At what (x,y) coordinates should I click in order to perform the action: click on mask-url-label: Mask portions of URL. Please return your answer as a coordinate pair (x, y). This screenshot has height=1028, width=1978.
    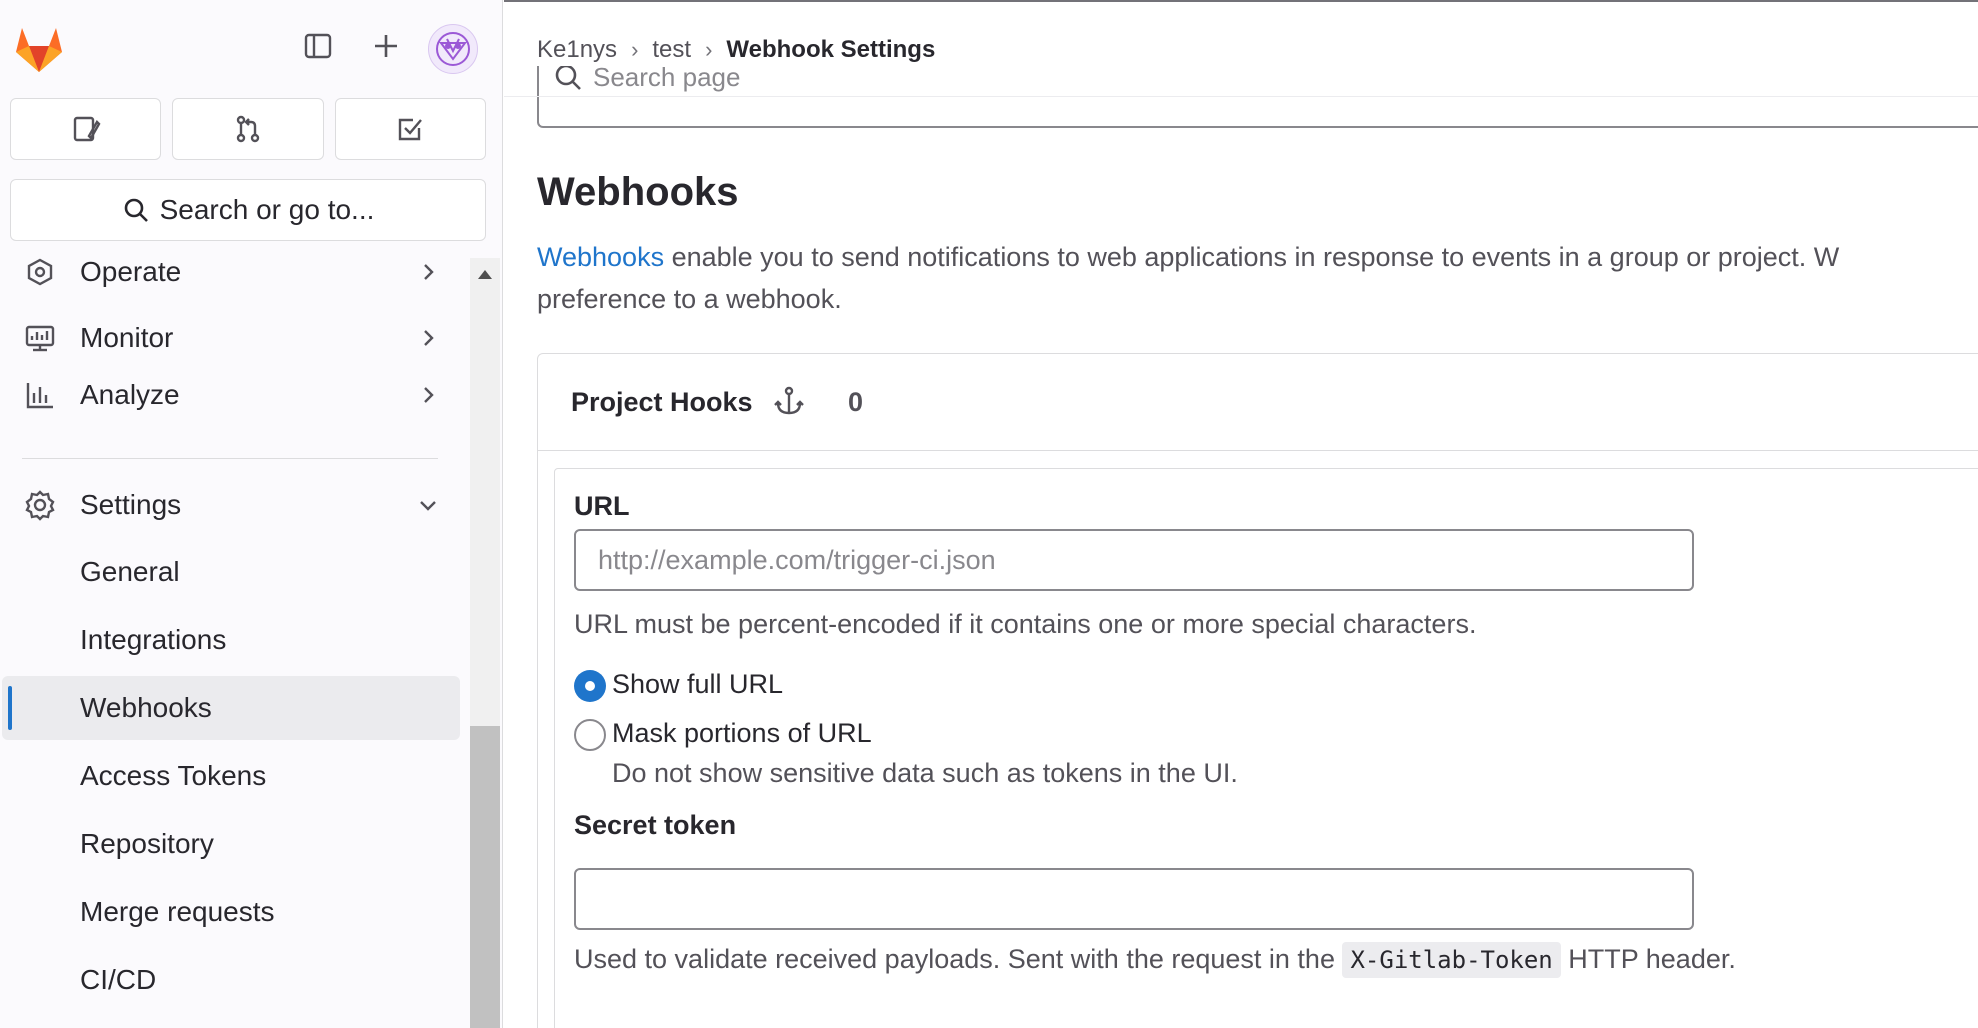
    Looking at the image, I should click on (742, 733).